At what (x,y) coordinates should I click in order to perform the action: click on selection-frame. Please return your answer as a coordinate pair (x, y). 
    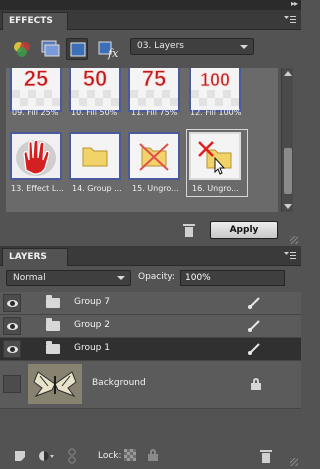
    Looking at the image, I should click on (217, 163).